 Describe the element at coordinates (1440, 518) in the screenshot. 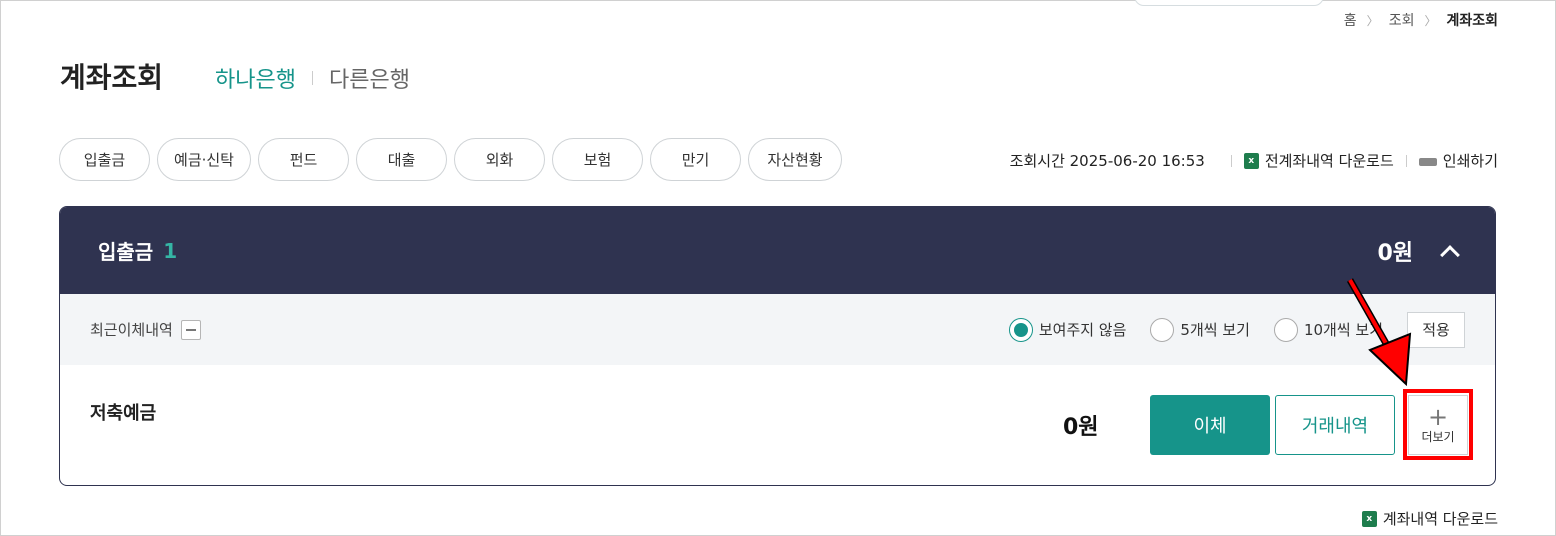

I see `account-download-link: 계좌내역 다운로드` at that location.